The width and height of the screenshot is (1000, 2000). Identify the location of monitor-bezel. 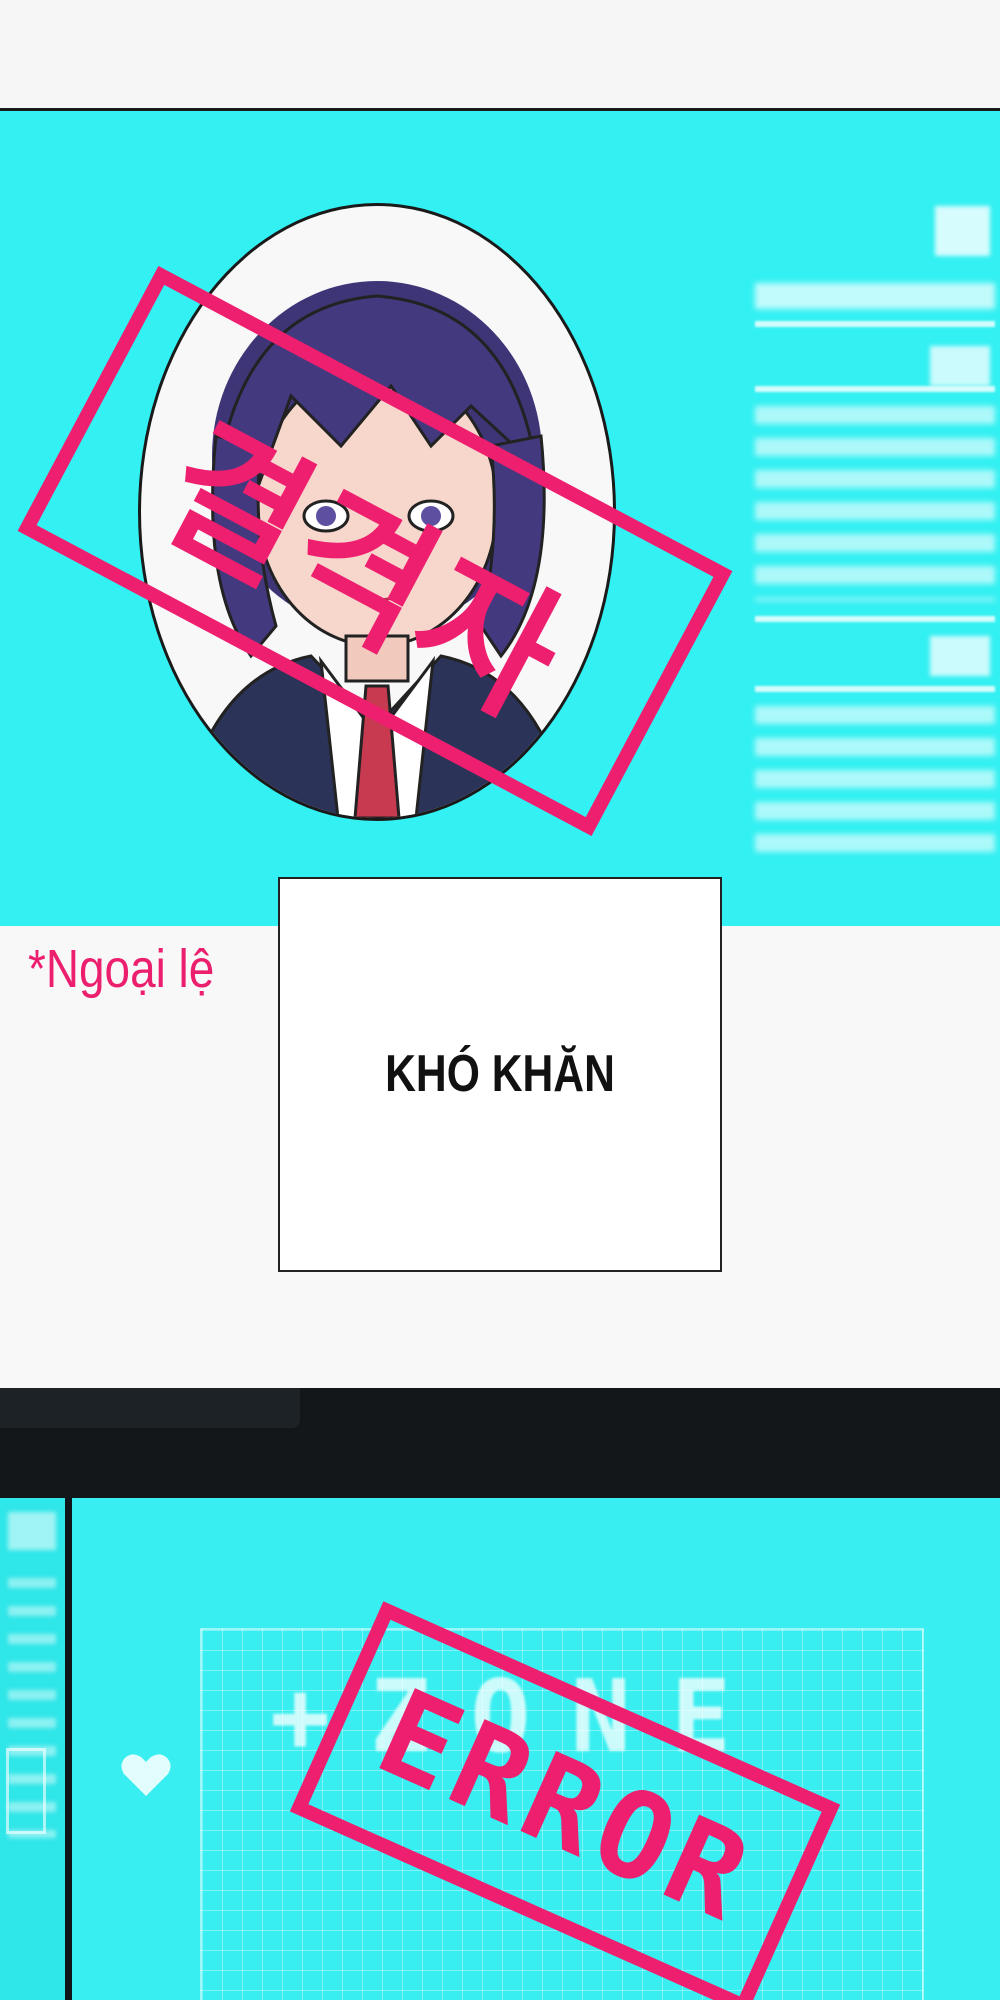
(500, 1443).